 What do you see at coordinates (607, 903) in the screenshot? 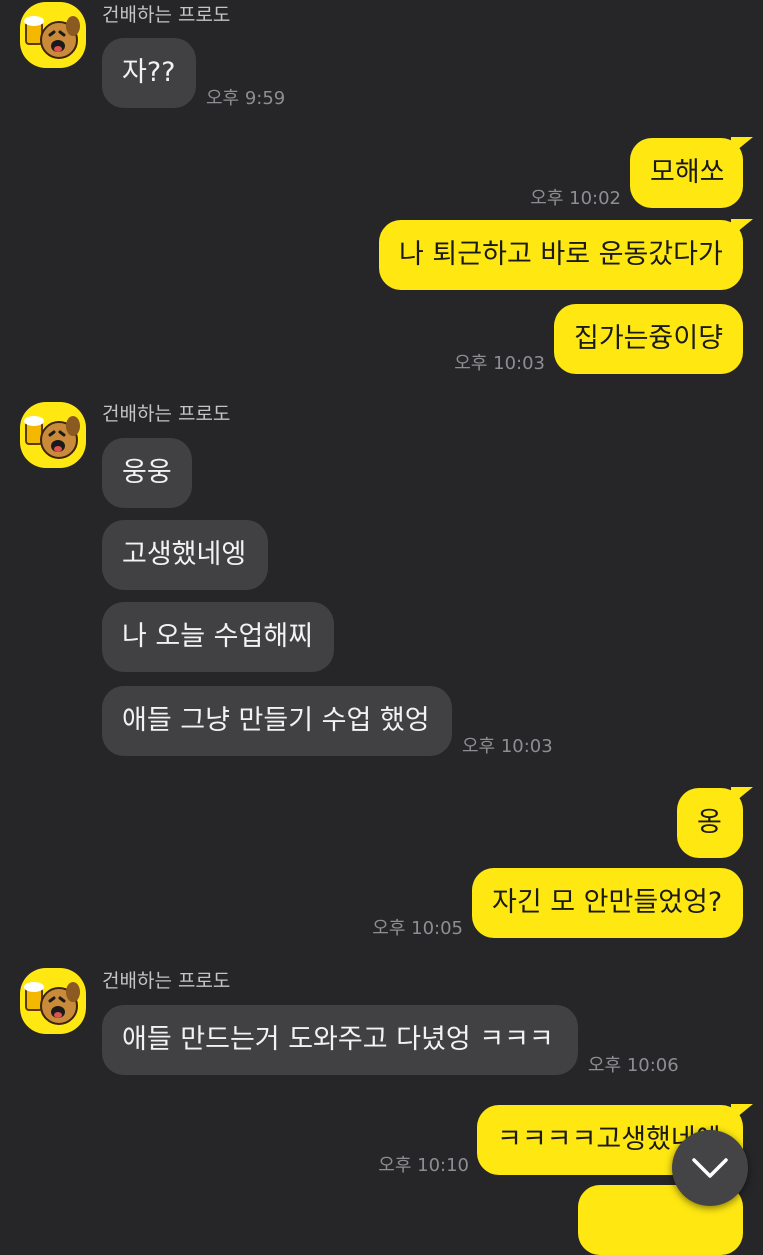
I see `outgoing-message-bubble: 자긴 모 안만들었엉?` at bounding box center [607, 903].